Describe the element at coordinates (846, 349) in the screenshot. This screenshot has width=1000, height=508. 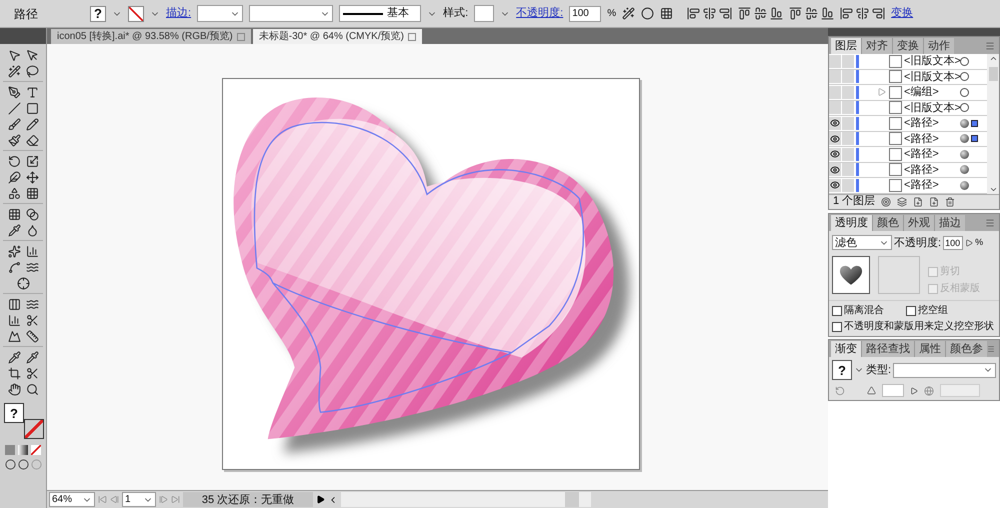
I see `panel-tab: 渐变` at that location.